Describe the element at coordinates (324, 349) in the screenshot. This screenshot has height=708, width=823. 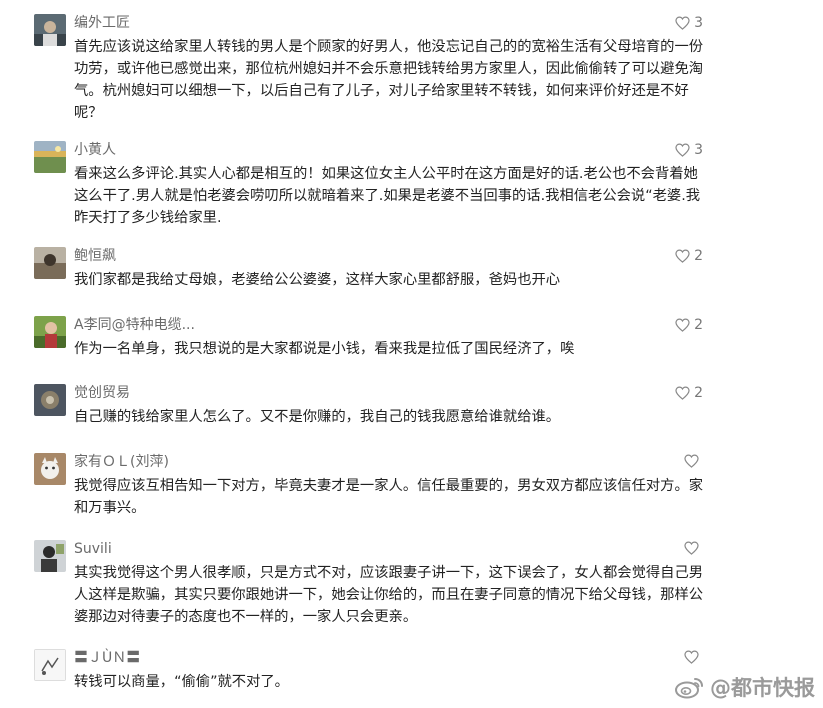
I see `comment-text: 作为一名单身，我只想说的是大家都说是小钱，看来我是拉低了国民经济了，唉` at that location.